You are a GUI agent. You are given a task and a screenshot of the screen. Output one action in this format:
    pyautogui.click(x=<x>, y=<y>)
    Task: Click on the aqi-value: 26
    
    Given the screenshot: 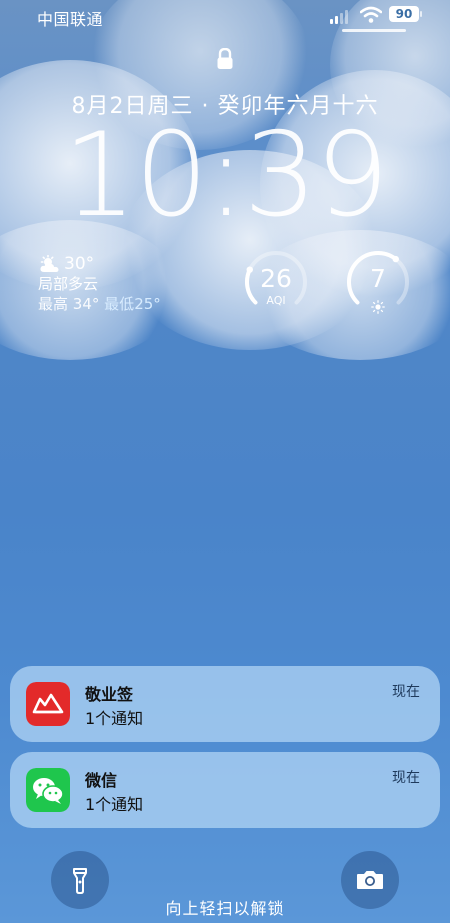 What is the action you would take?
    pyautogui.click(x=276, y=278)
    